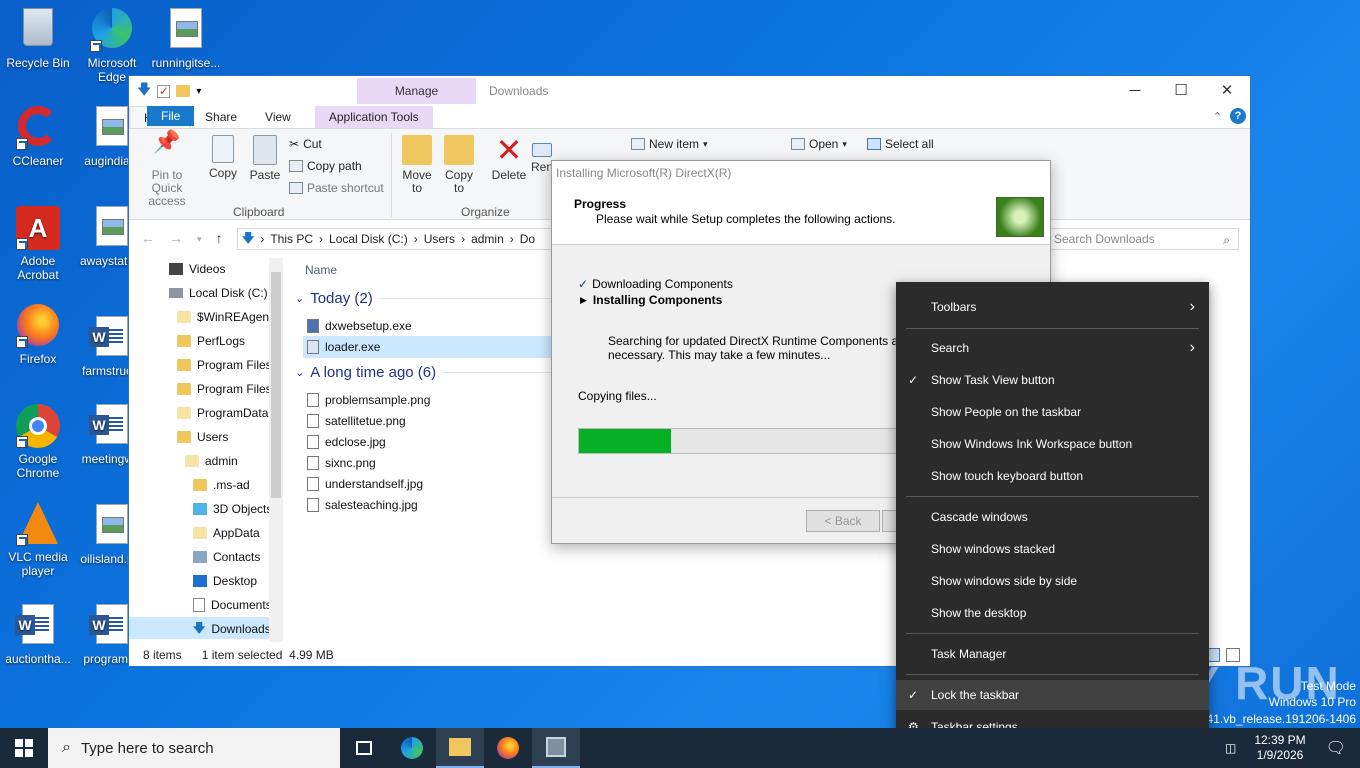  Describe the element at coordinates (1279, 748) in the screenshot. I see `clock: 12:39 PM 1/9/2026` at that location.